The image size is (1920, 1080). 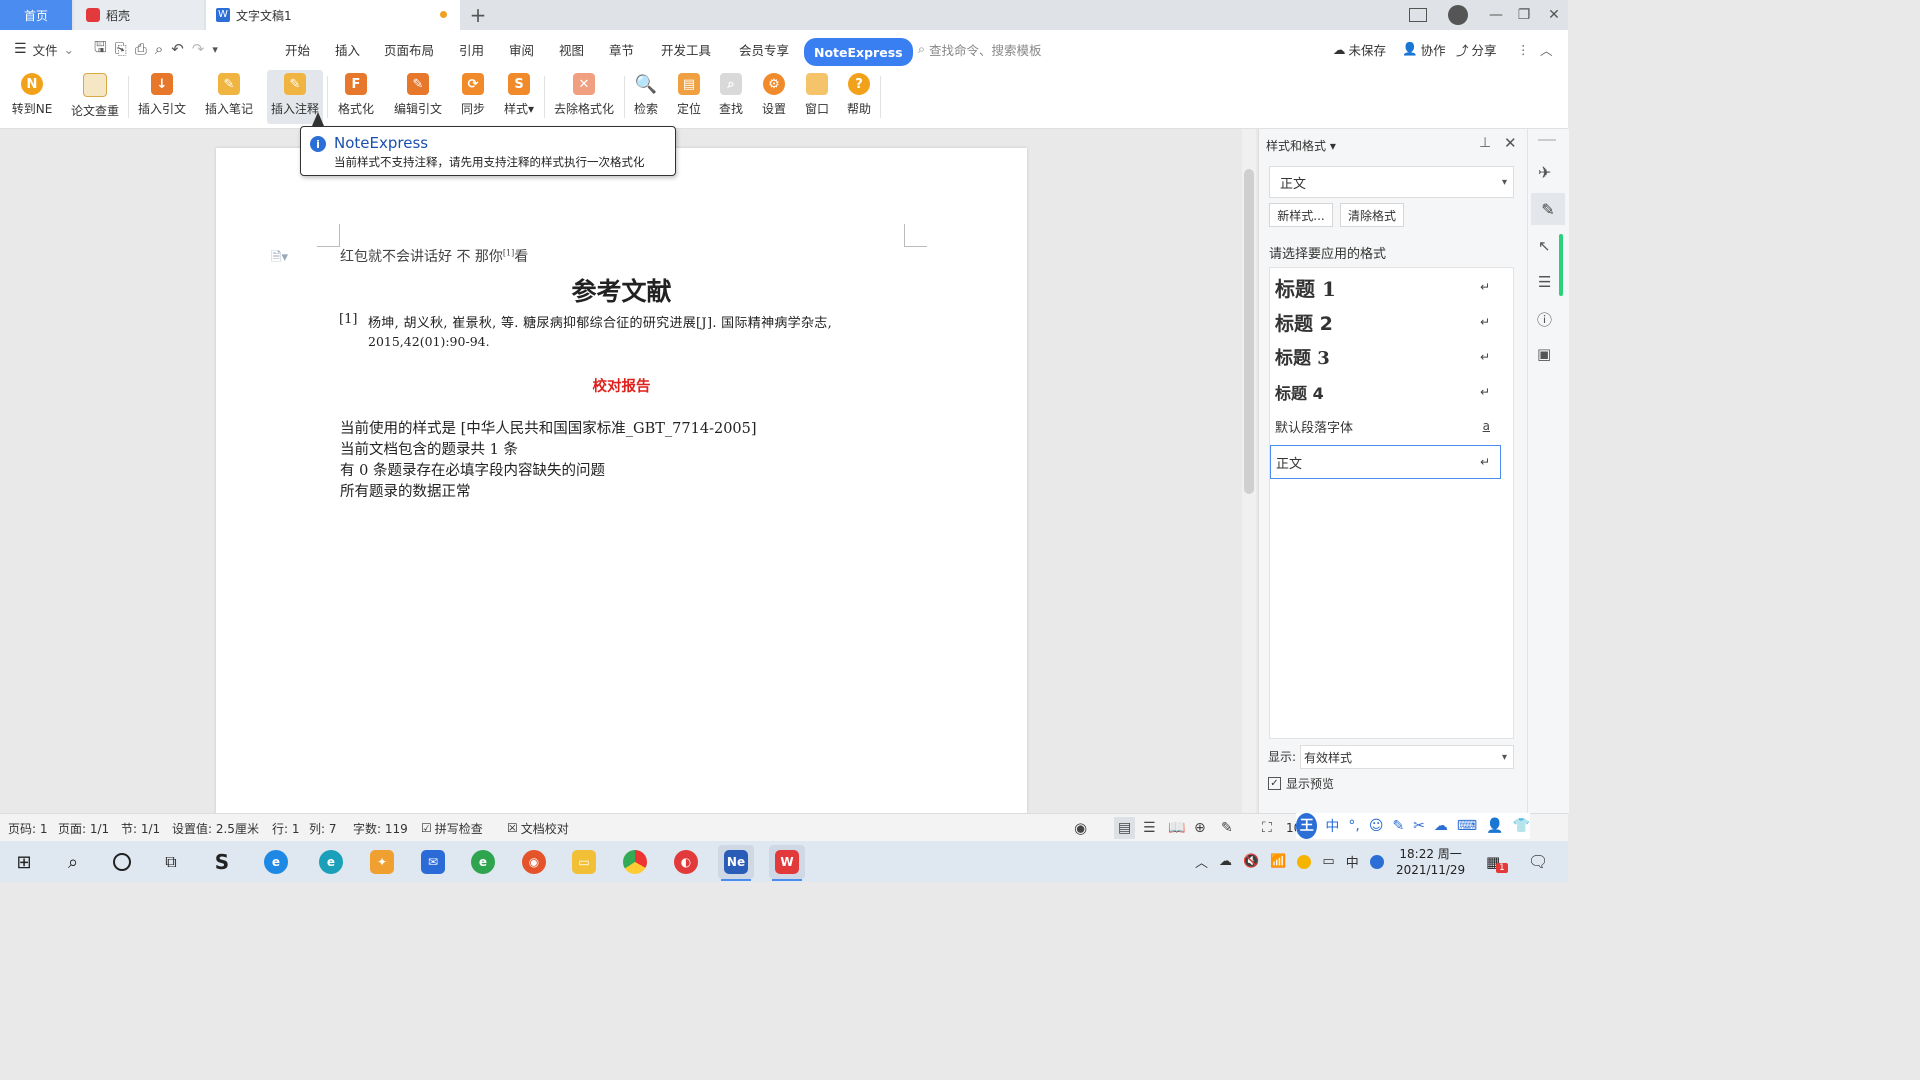 I want to click on ime-keyboard-icon: ⌨, so click(x=1467, y=826).